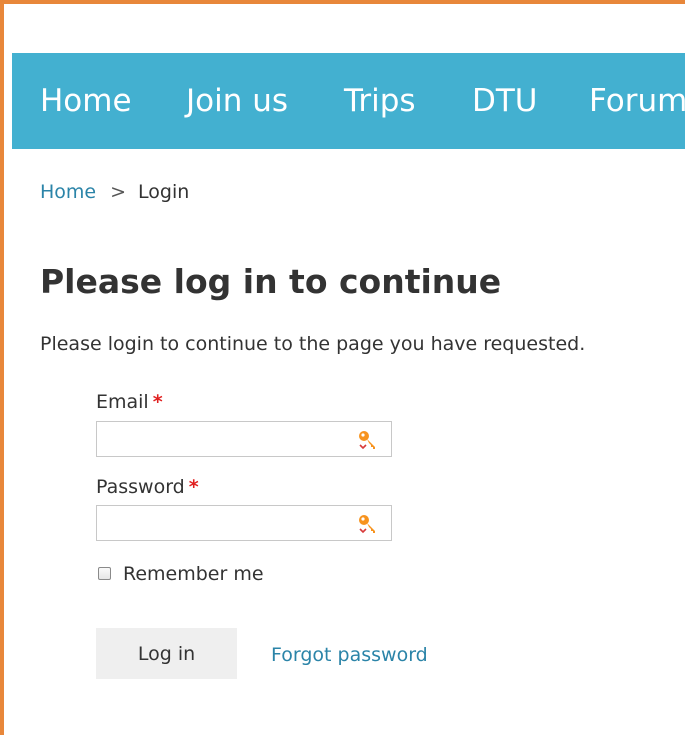 The image size is (685, 735). I want to click on breadcrumb: Home > Login, so click(114, 192).